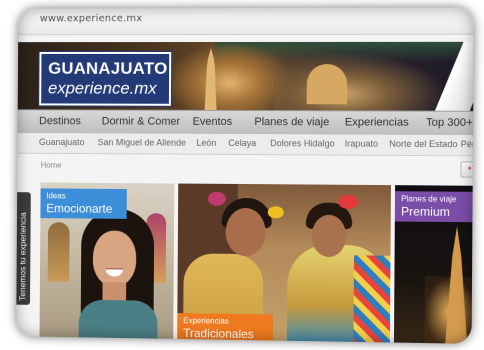 The image size is (484, 350). What do you see at coordinates (362, 144) in the screenshot?
I see `subnav-irapuato: Irapuato` at bounding box center [362, 144].